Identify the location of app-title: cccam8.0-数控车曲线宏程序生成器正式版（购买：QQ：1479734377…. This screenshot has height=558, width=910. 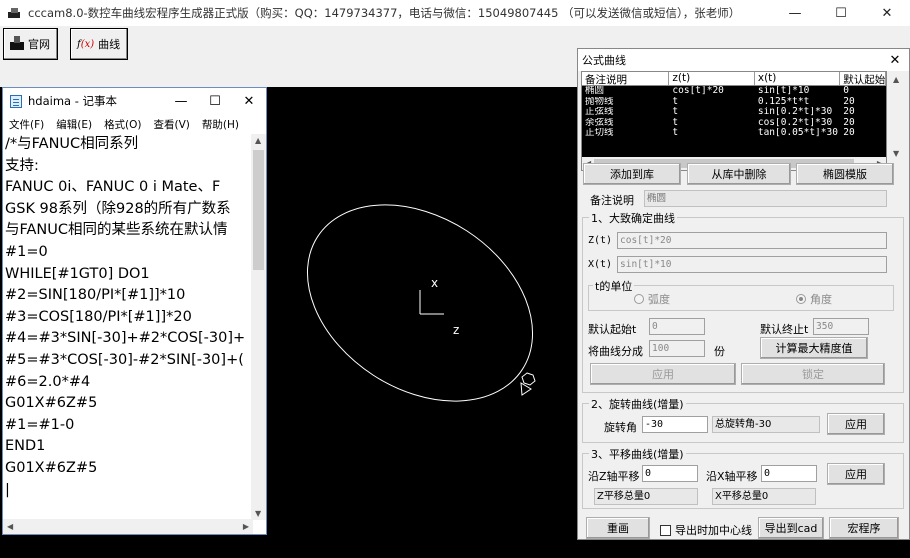
(384, 13).